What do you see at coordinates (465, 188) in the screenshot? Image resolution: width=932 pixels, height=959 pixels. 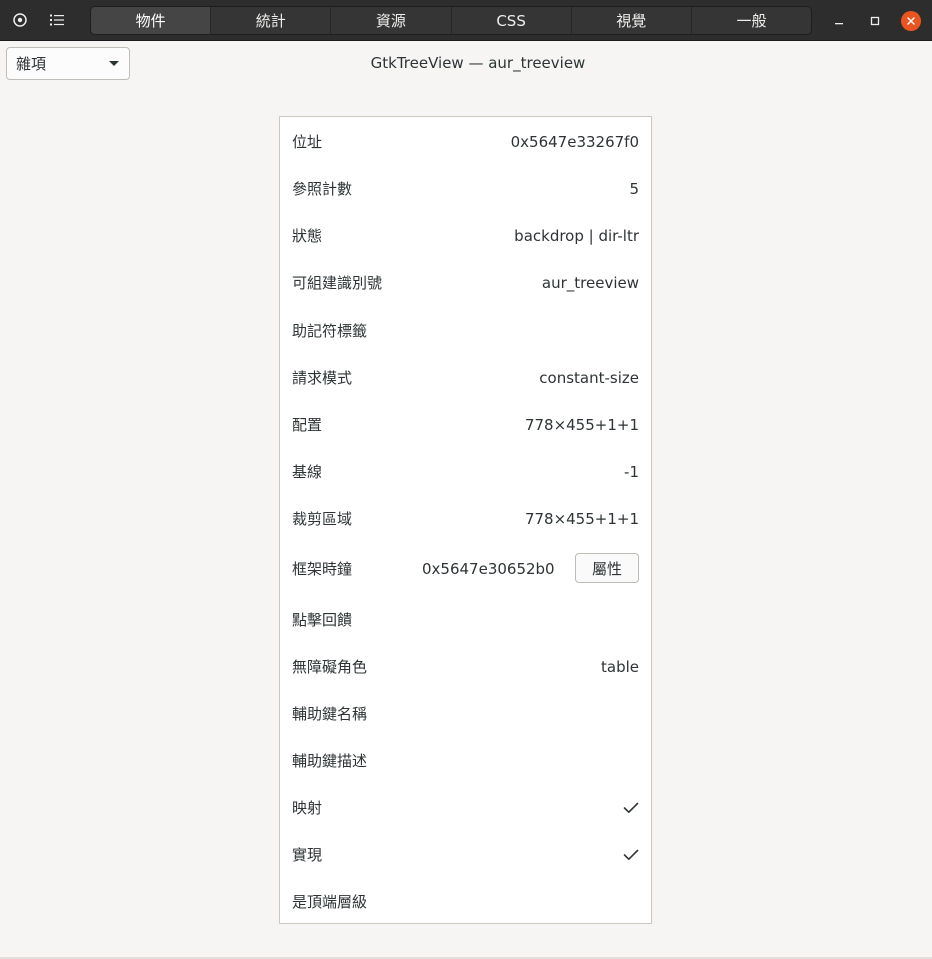 I see `prop-row-refcount: 參照計數 5` at bounding box center [465, 188].